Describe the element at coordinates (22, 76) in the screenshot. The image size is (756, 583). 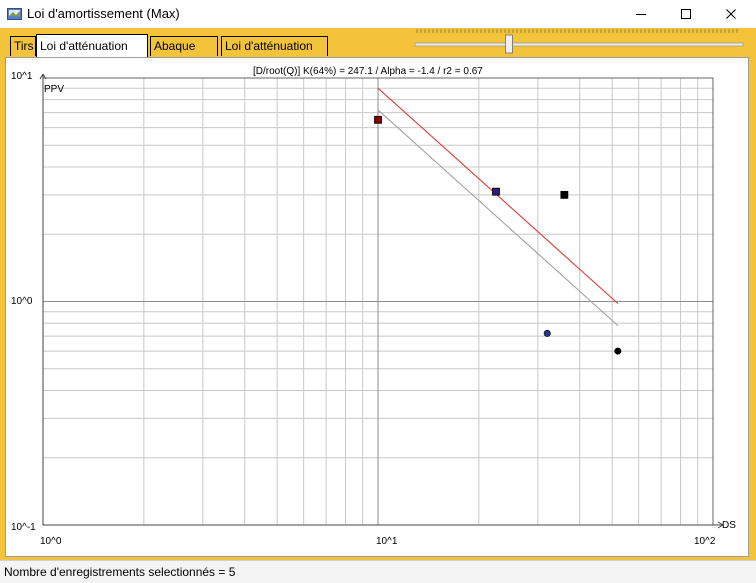
I see `y-tick-label: 10^1` at that location.